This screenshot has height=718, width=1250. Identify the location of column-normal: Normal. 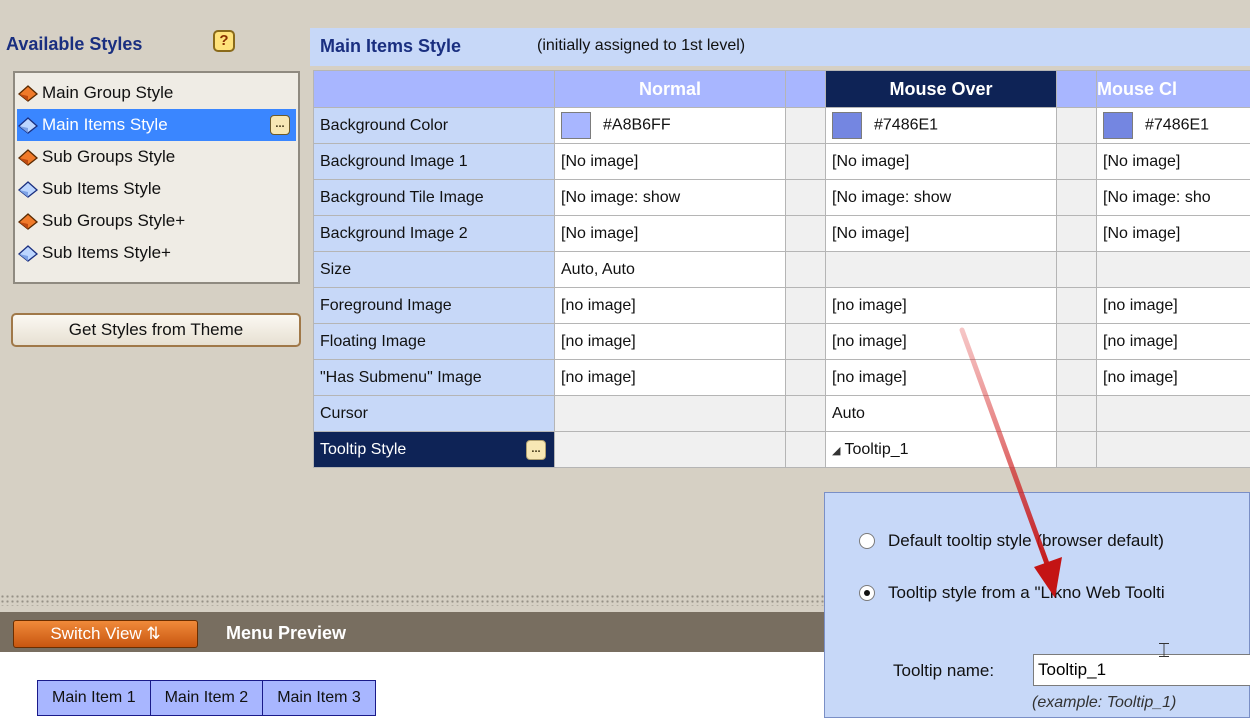
(670, 89).